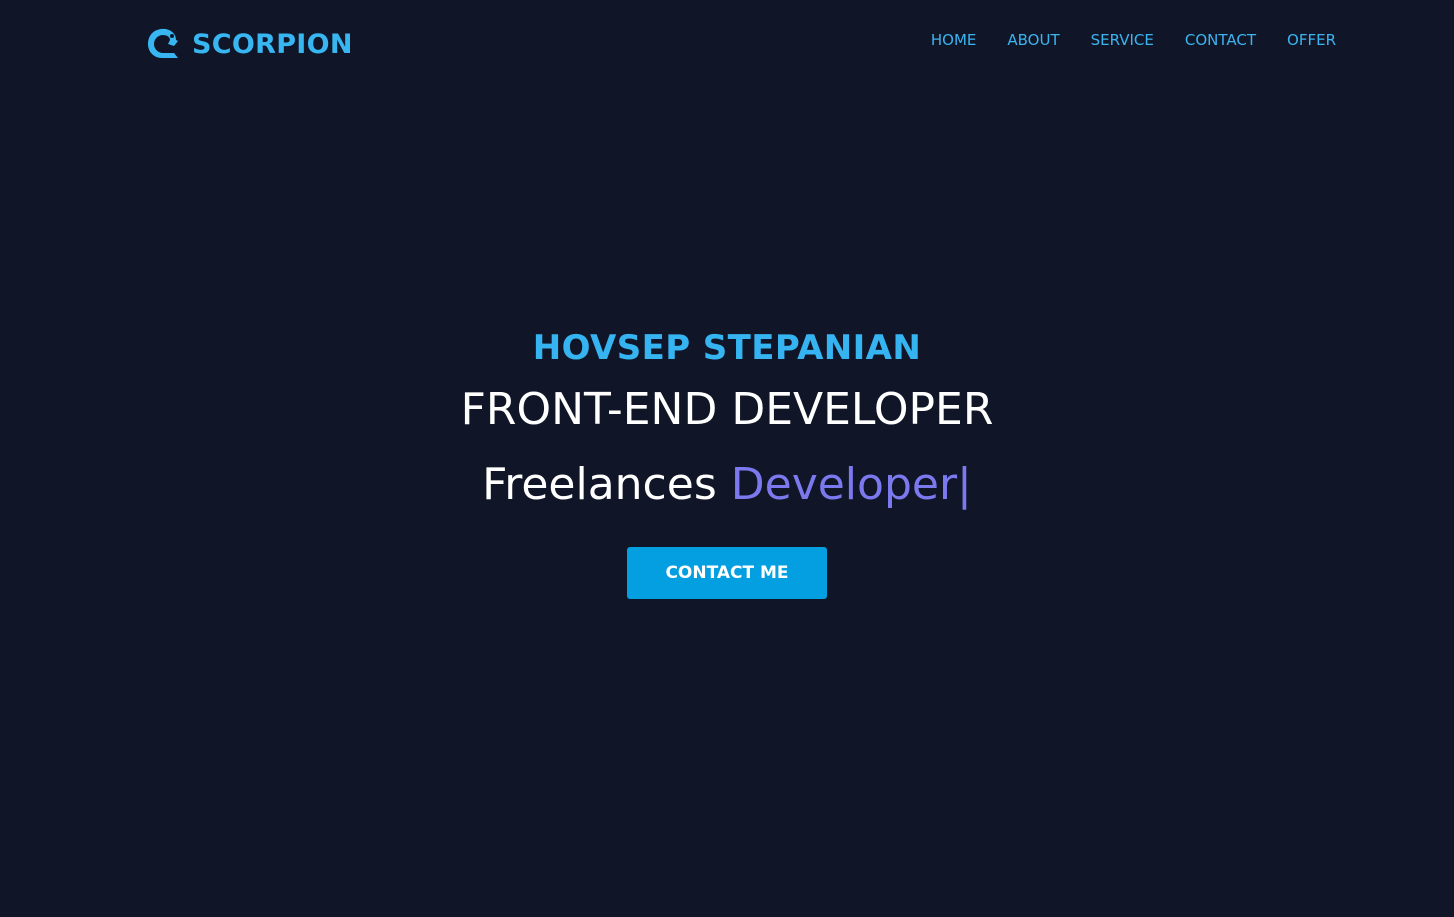  I want to click on logo-text: SCORPION, so click(272, 44).